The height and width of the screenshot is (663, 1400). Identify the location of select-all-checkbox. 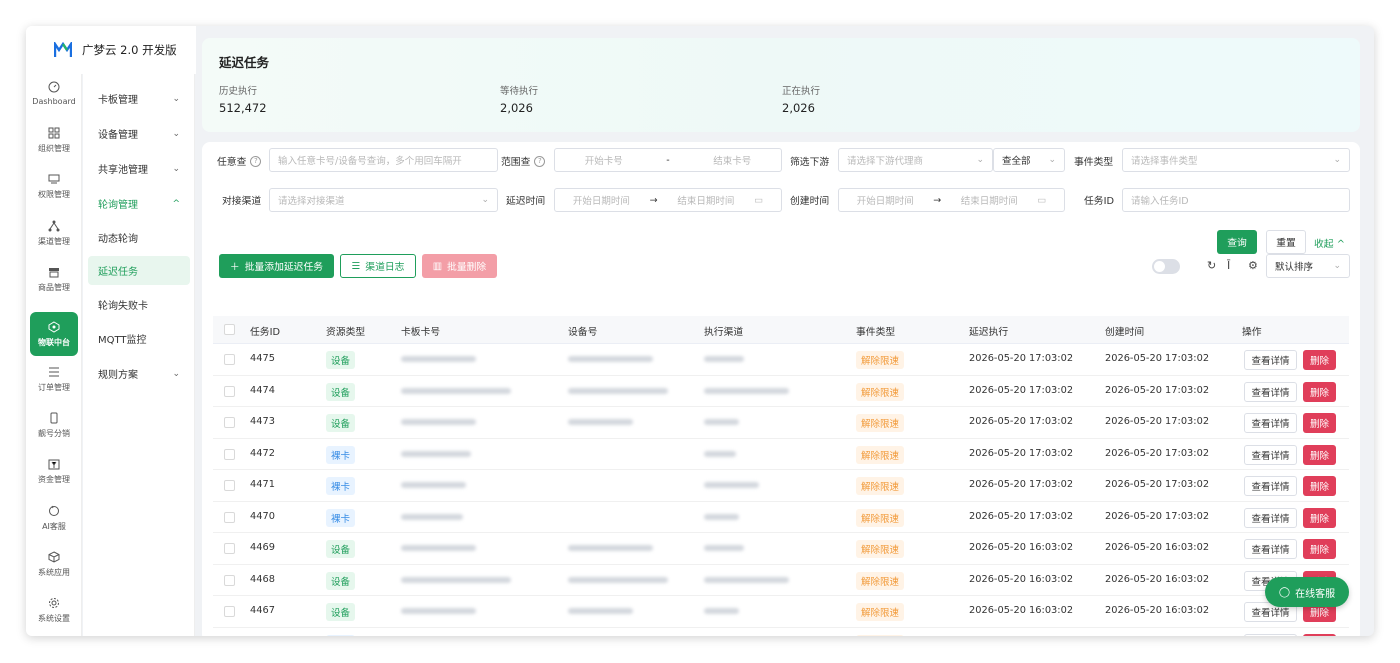
(229, 329).